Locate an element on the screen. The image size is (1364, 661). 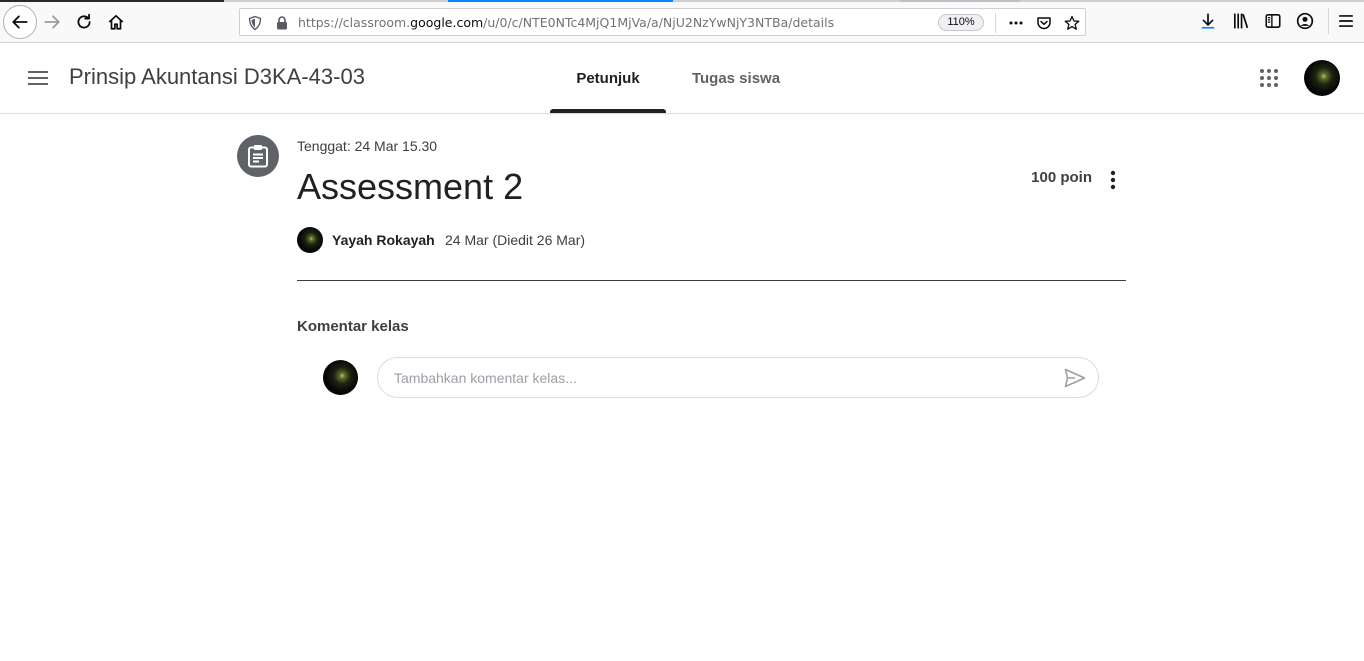
star-icon is located at coordinates (1072, 23).